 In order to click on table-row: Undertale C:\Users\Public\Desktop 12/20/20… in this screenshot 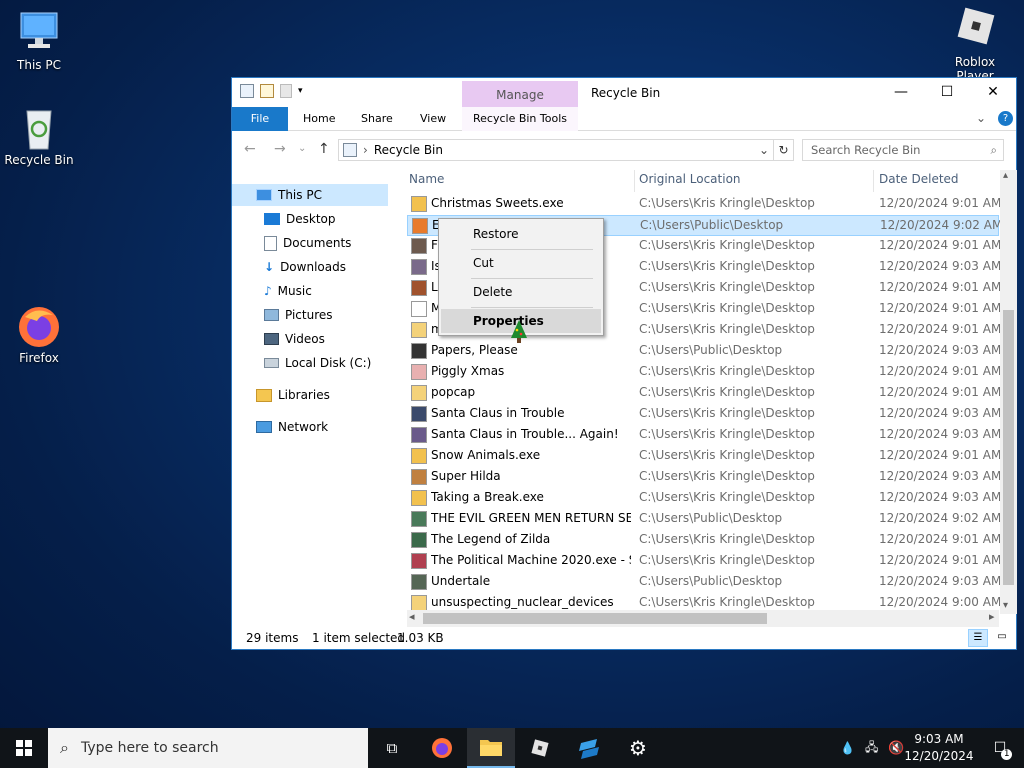, I will do `click(704, 582)`.